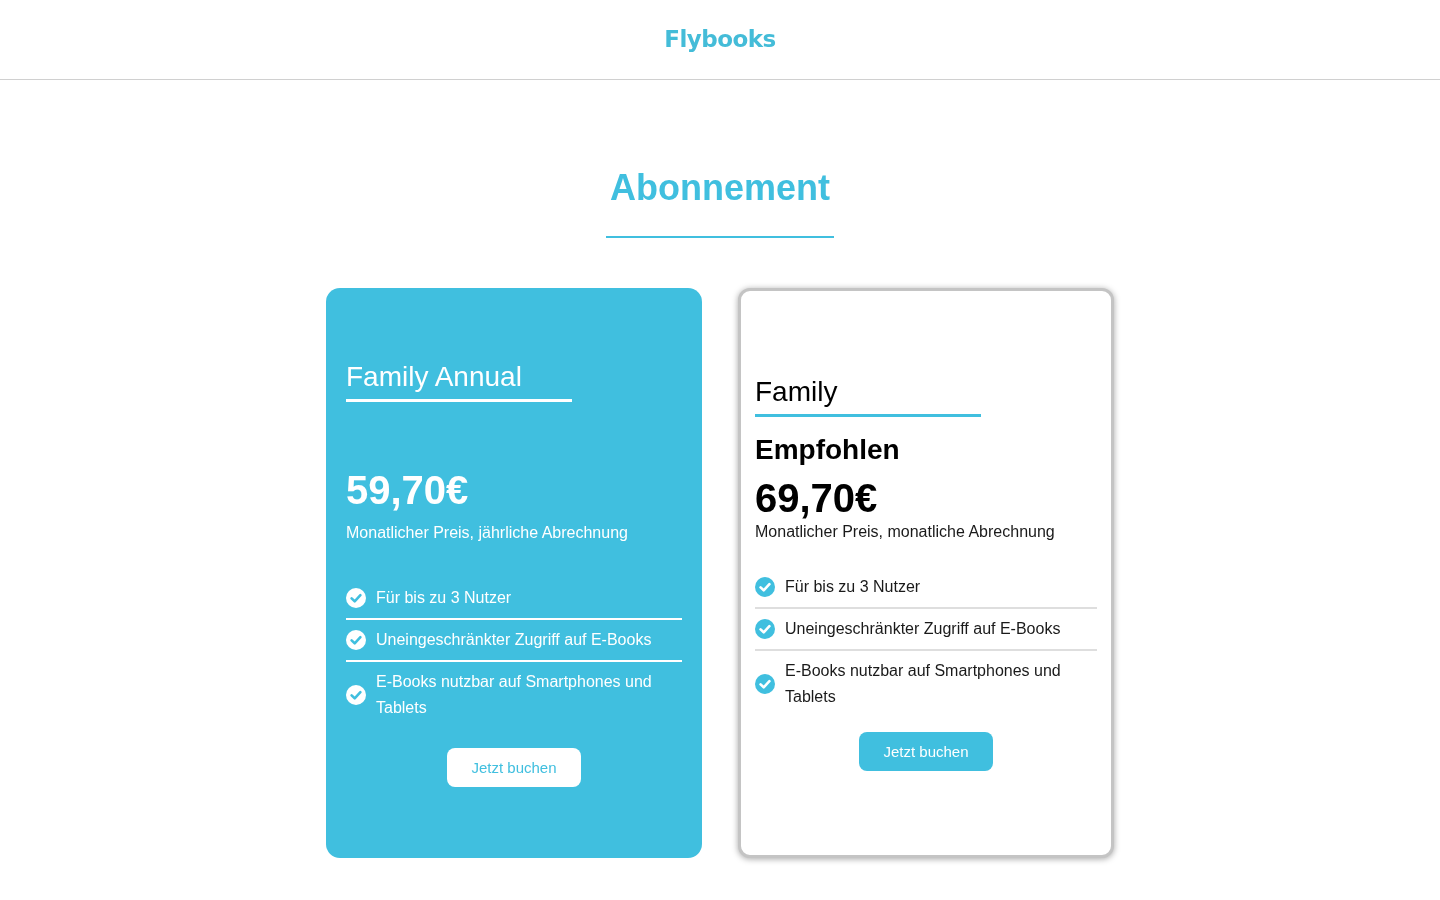 This screenshot has height=900, width=1440. Describe the element at coordinates (720, 187) in the screenshot. I see `page-title: Abonnement` at that location.